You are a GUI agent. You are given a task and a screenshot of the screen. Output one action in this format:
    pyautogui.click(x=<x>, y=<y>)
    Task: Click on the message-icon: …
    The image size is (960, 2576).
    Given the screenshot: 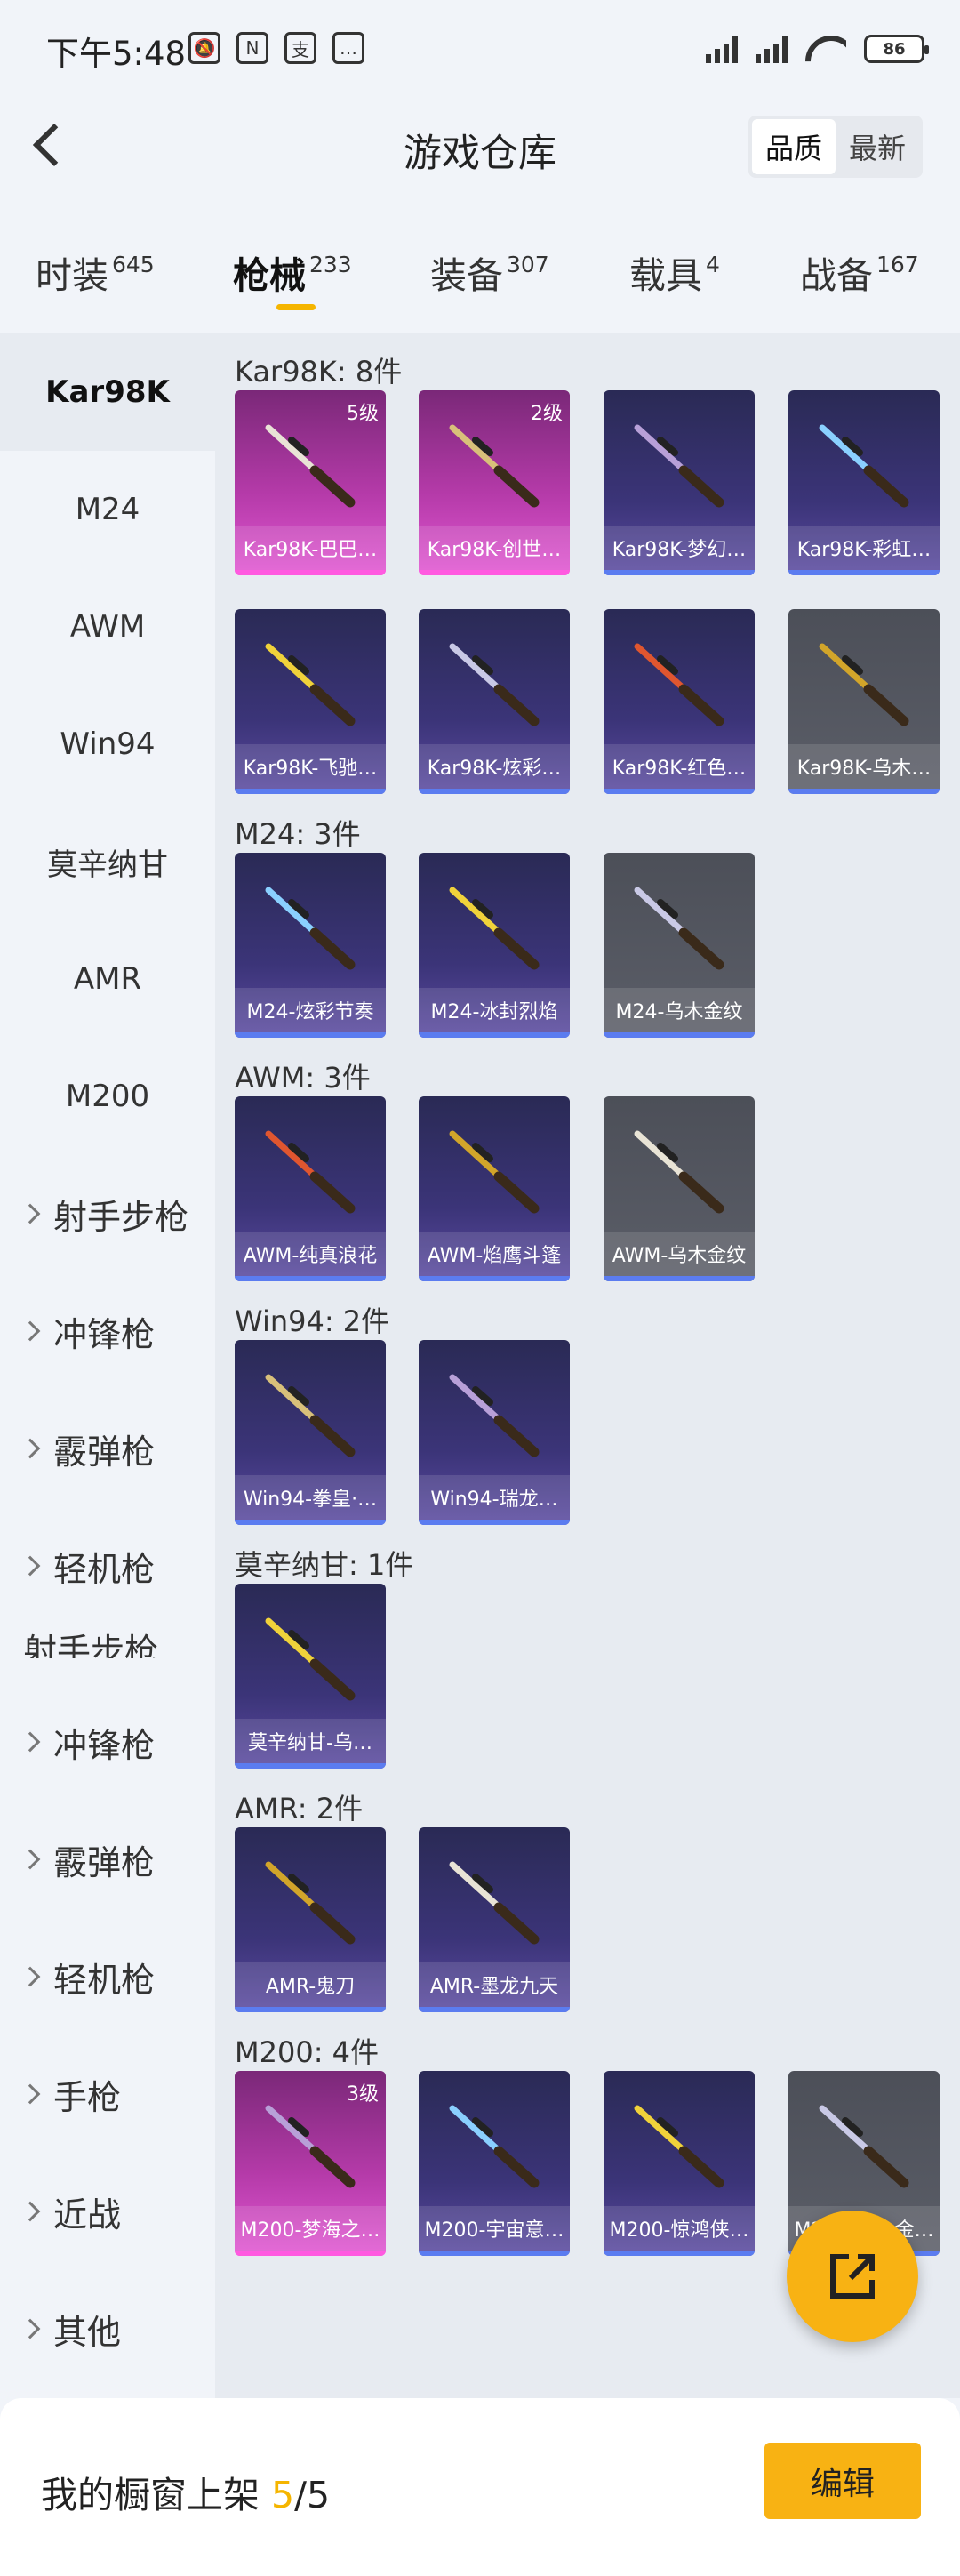 What is the action you would take?
    pyautogui.click(x=348, y=48)
    